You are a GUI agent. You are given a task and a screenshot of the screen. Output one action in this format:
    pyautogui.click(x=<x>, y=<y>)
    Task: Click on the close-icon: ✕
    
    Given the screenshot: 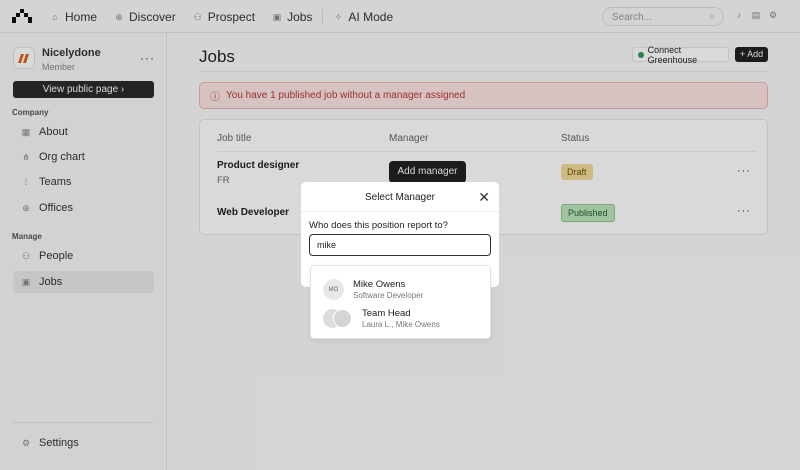 What is the action you would take?
    pyautogui.click(x=484, y=197)
    